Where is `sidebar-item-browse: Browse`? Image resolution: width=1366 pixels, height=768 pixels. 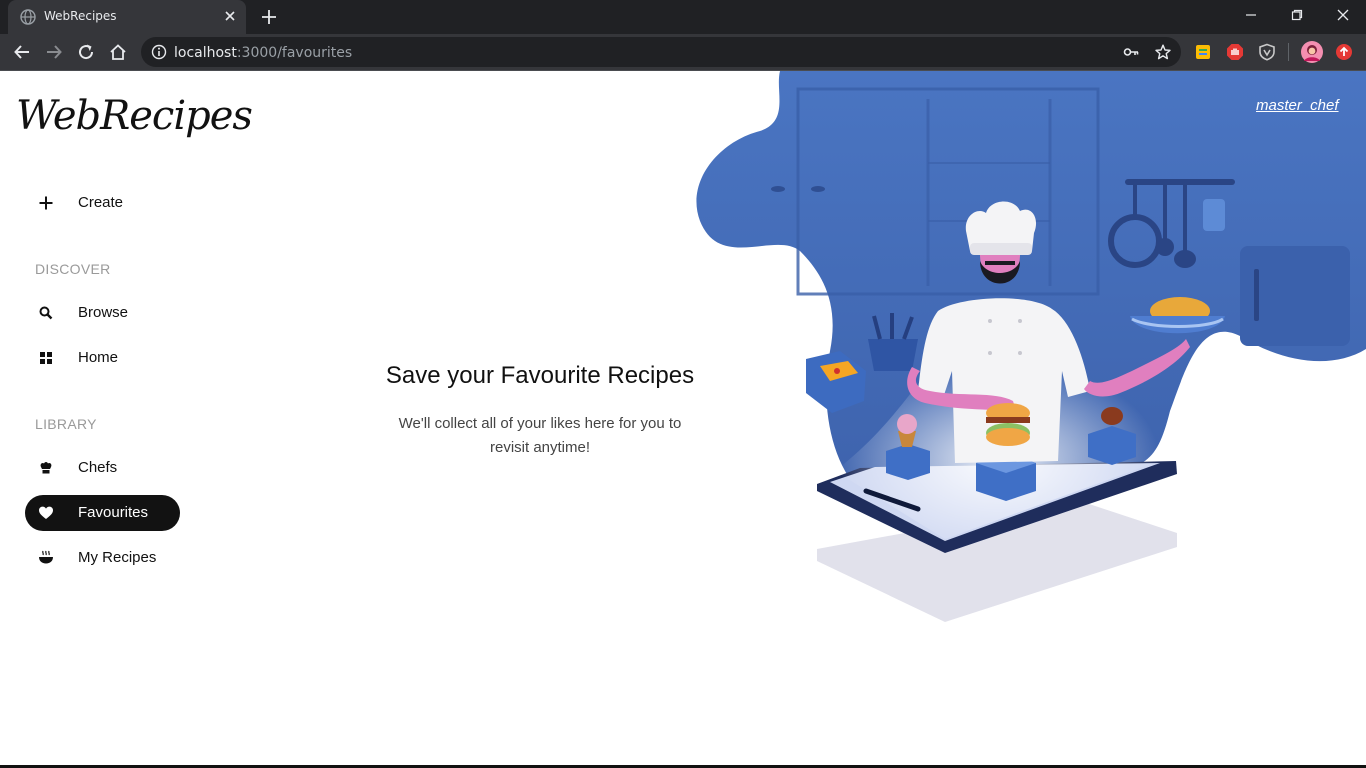 sidebar-item-browse: Browse is located at coordinates (102, 313).